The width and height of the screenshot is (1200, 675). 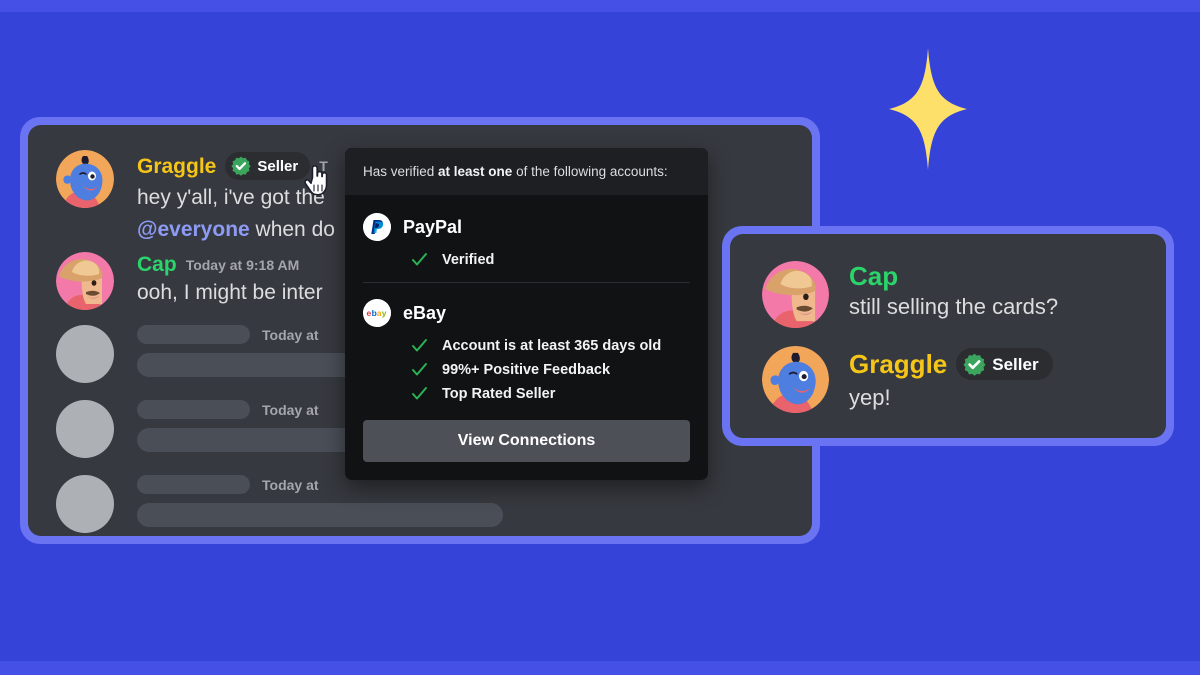 I want to click on connection-criteria-list: Verified, so click(x=526, y=259).